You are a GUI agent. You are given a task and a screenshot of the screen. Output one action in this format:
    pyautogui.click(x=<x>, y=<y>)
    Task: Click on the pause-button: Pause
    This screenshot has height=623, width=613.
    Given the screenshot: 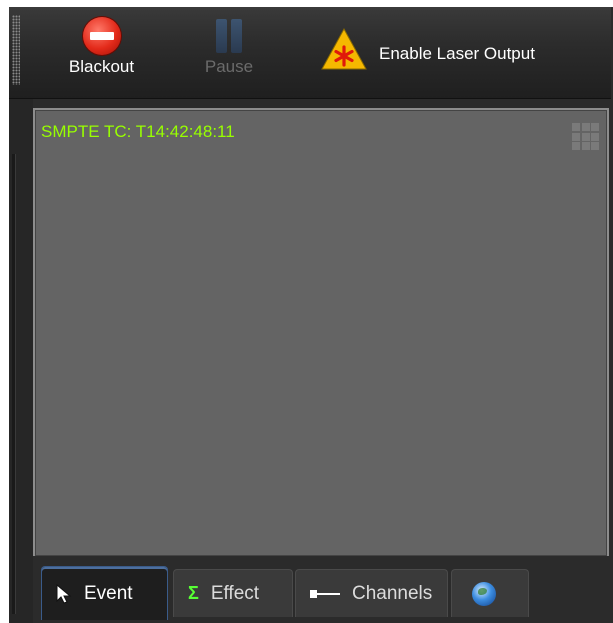 What is the action you would take?
    pyautogui.click(x=229, y=47)
    